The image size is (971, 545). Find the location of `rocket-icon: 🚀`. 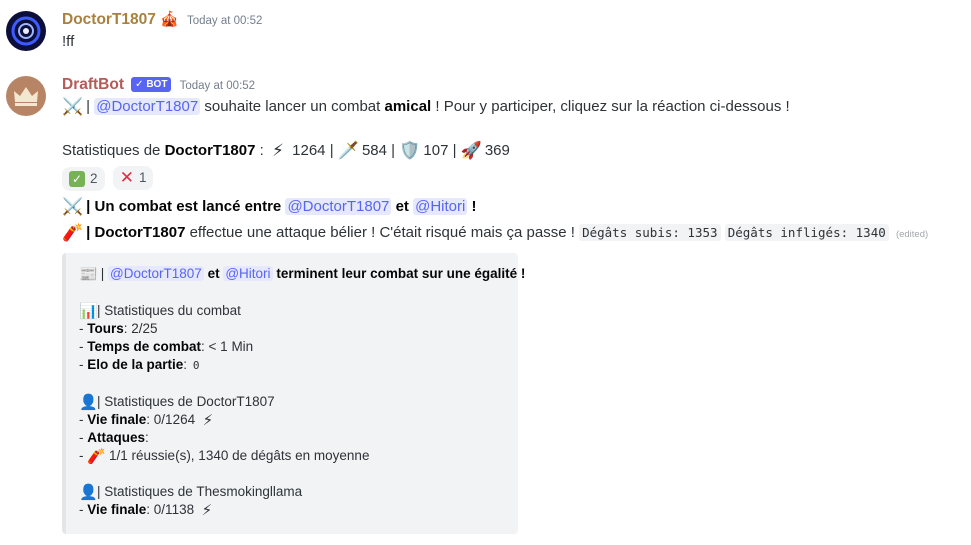

rocket-icon: 🚀 is located at coordinates (471, 150).